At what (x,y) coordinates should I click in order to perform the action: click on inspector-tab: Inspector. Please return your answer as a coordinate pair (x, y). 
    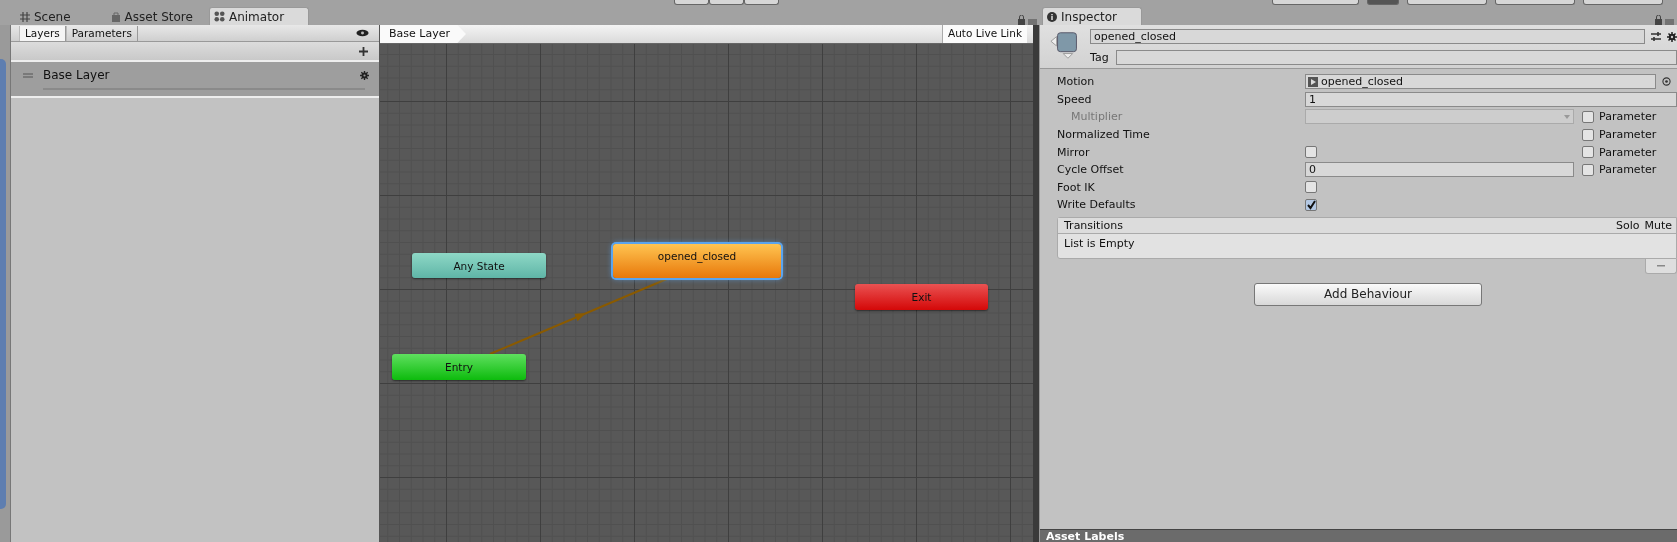
    Looking at the image, I should click on (1092, 16).